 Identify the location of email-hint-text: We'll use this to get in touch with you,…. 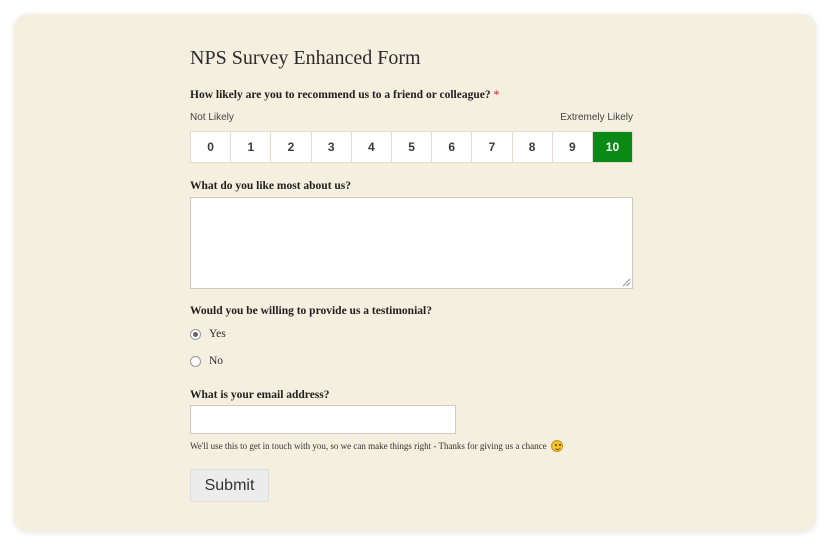
(368, 446).